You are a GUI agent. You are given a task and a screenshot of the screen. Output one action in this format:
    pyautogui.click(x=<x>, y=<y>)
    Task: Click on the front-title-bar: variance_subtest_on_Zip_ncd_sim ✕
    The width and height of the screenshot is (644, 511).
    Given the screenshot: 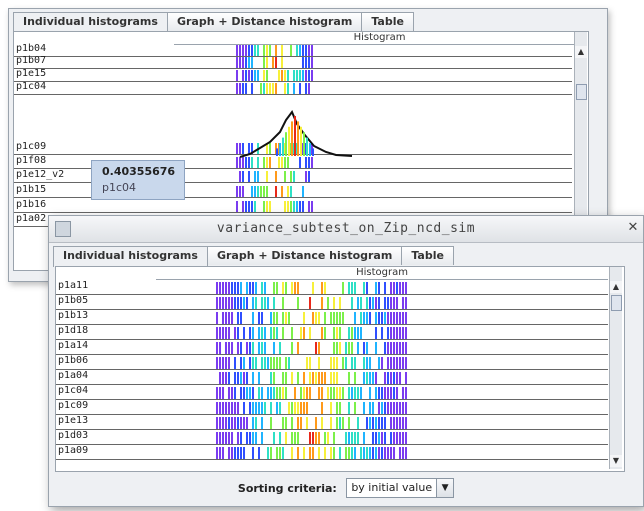 What is the action you would take?
    pyautogui.click(x=346, y=229)
    